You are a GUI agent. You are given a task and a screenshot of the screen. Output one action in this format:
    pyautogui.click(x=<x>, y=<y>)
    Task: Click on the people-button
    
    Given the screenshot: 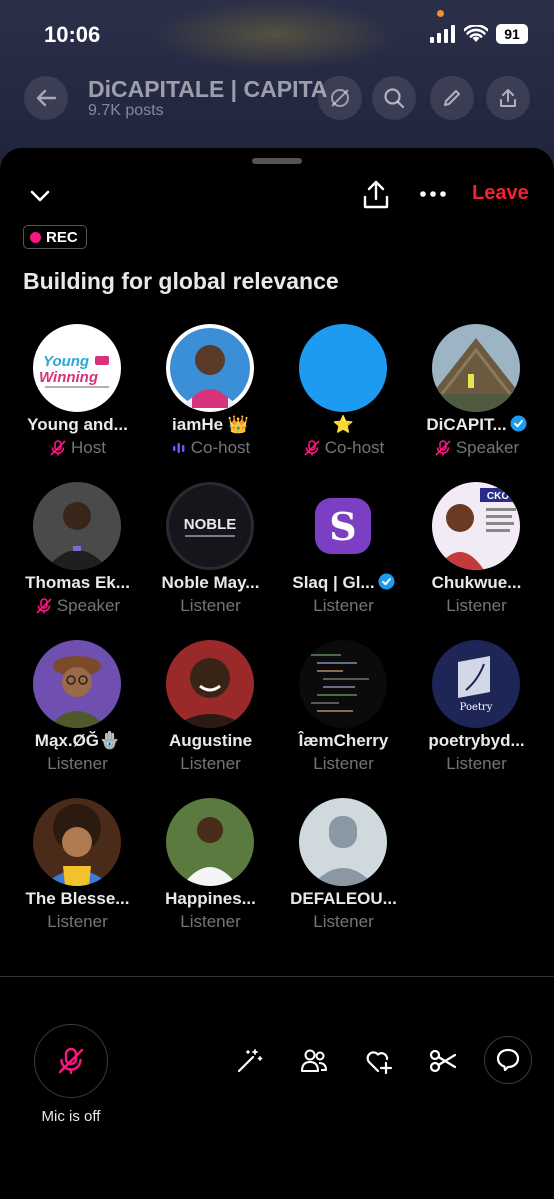 What is the action you would take?
    pyautogui.click(x=314, y=1061)
    